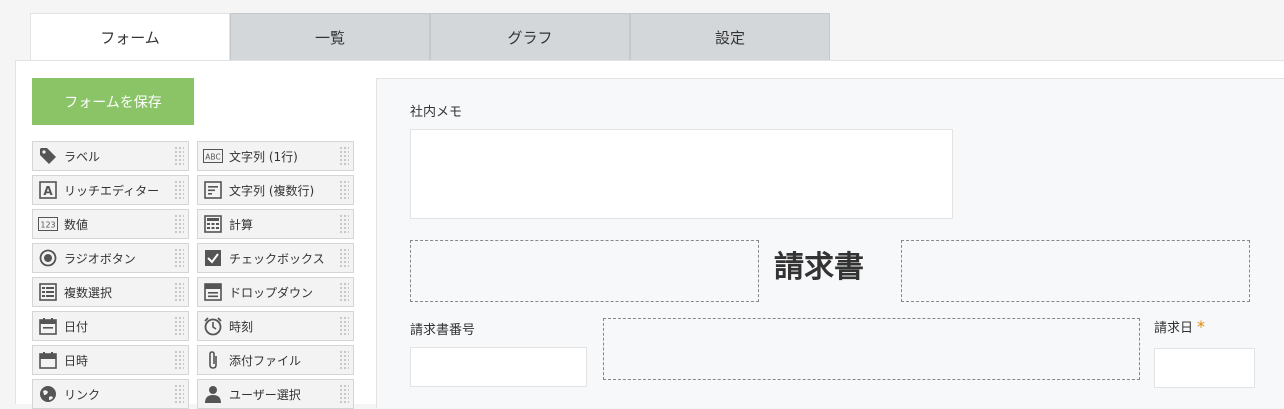  Describe the element at coordinates (1180, 326) in the screenshot. I see `invoice-date-label: 請求日 *` at that location.